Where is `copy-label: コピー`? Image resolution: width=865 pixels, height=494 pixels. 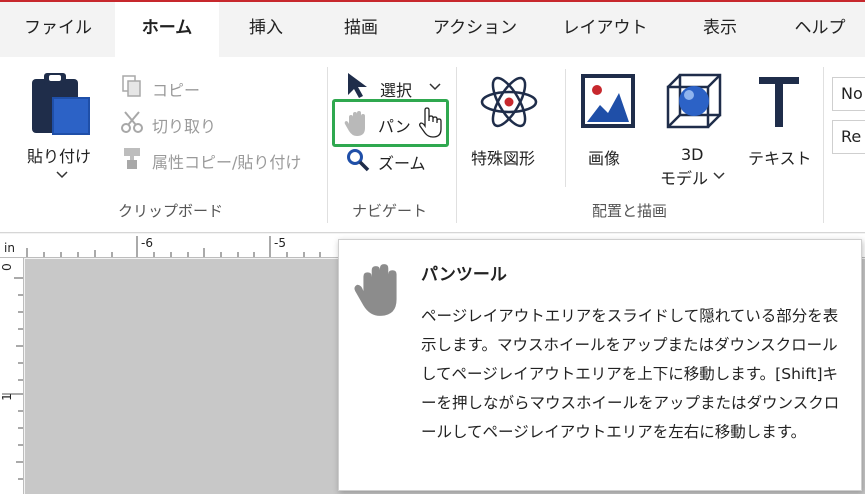 copy-label: コピー is located at coordinates (176, 90).